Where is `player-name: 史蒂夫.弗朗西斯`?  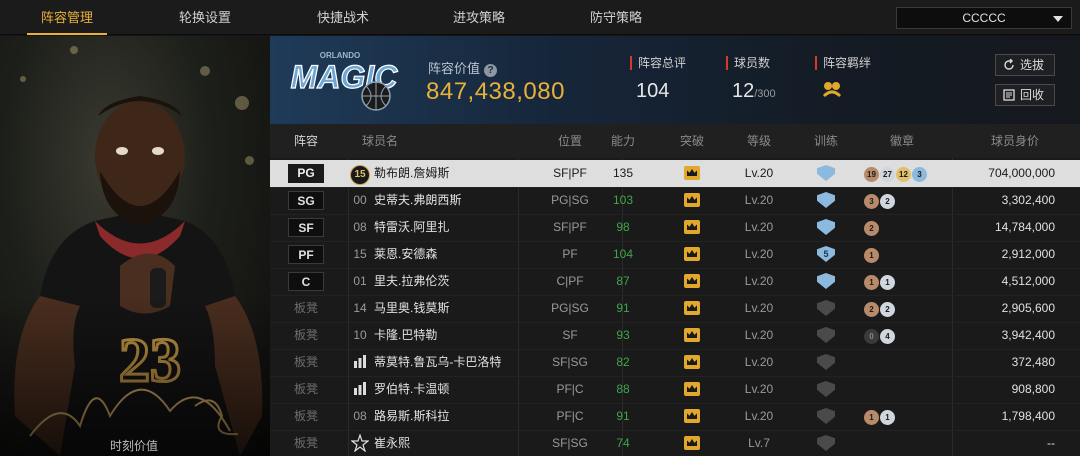
player-name: 史蒂夫.弗朗西斯 is located at coordinates (454, 200).